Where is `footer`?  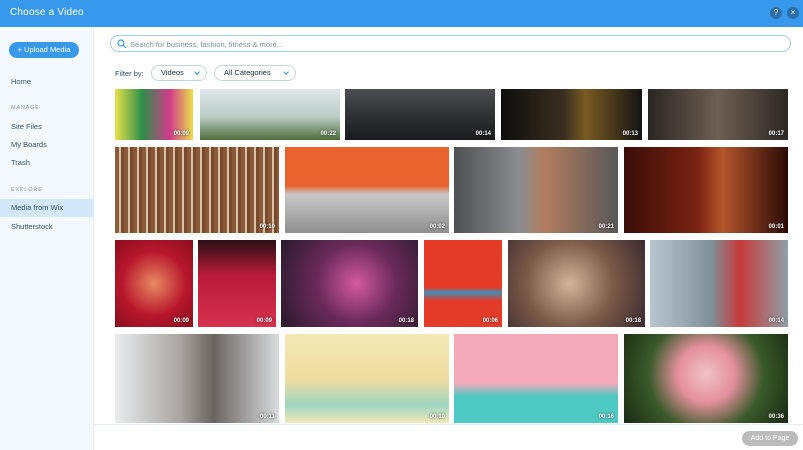
footer is located at coordinates (448, 437).